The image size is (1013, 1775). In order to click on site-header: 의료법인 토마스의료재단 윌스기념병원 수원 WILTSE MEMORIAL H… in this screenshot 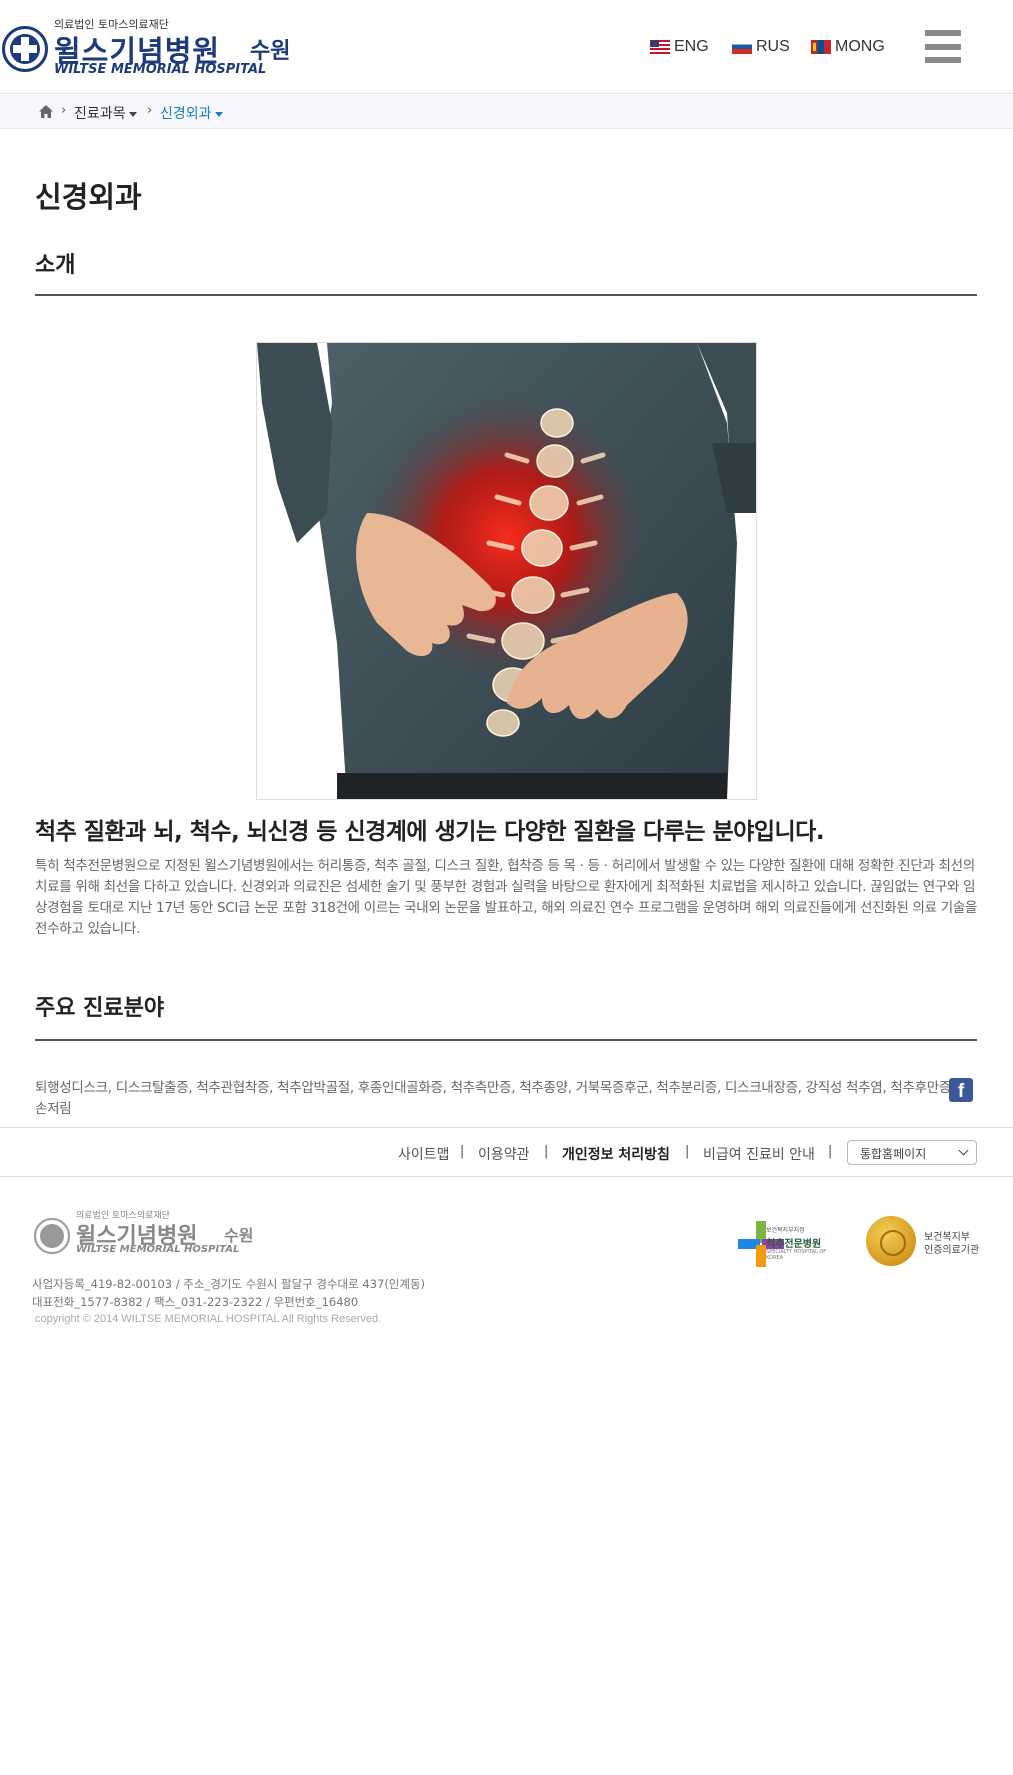, I will do `click(506, 47)`.